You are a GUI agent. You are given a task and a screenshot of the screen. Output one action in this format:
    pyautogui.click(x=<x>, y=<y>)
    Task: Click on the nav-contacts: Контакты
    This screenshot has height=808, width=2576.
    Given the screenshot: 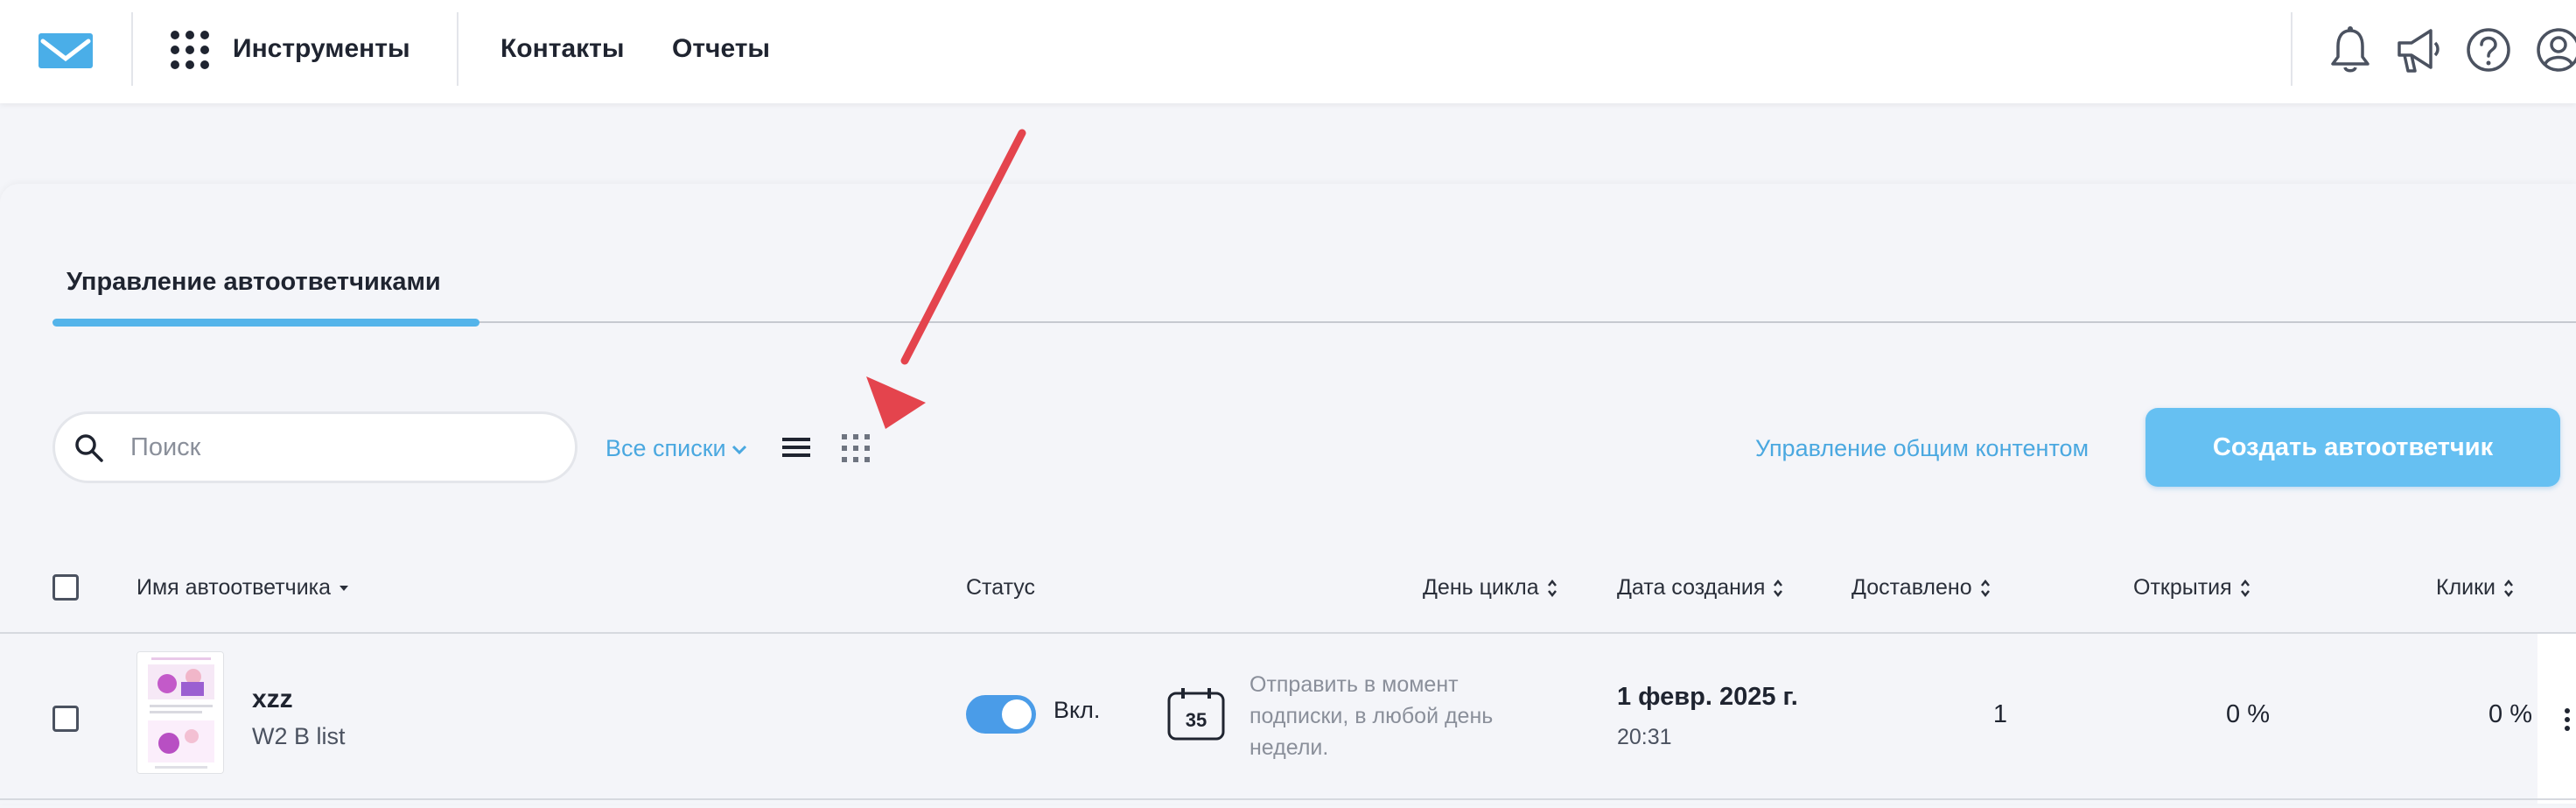 What is the action you would take?
    pyautogui.click(x=562, y=49)
    